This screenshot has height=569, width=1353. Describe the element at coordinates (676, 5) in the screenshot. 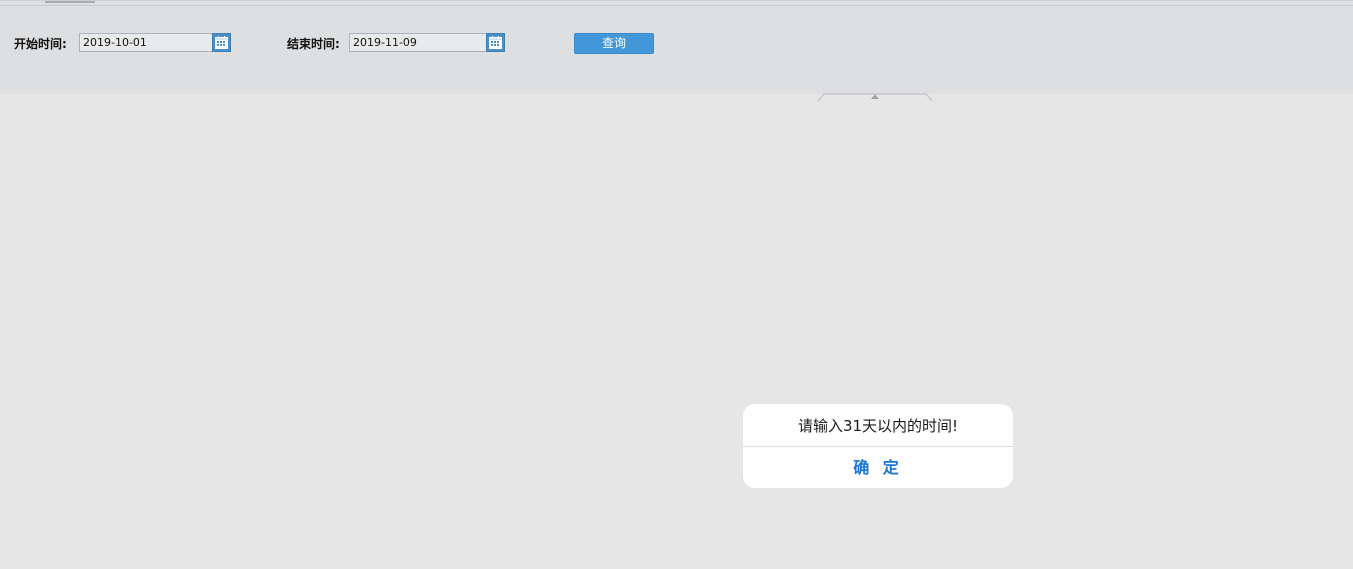

I see `divider` at that location.